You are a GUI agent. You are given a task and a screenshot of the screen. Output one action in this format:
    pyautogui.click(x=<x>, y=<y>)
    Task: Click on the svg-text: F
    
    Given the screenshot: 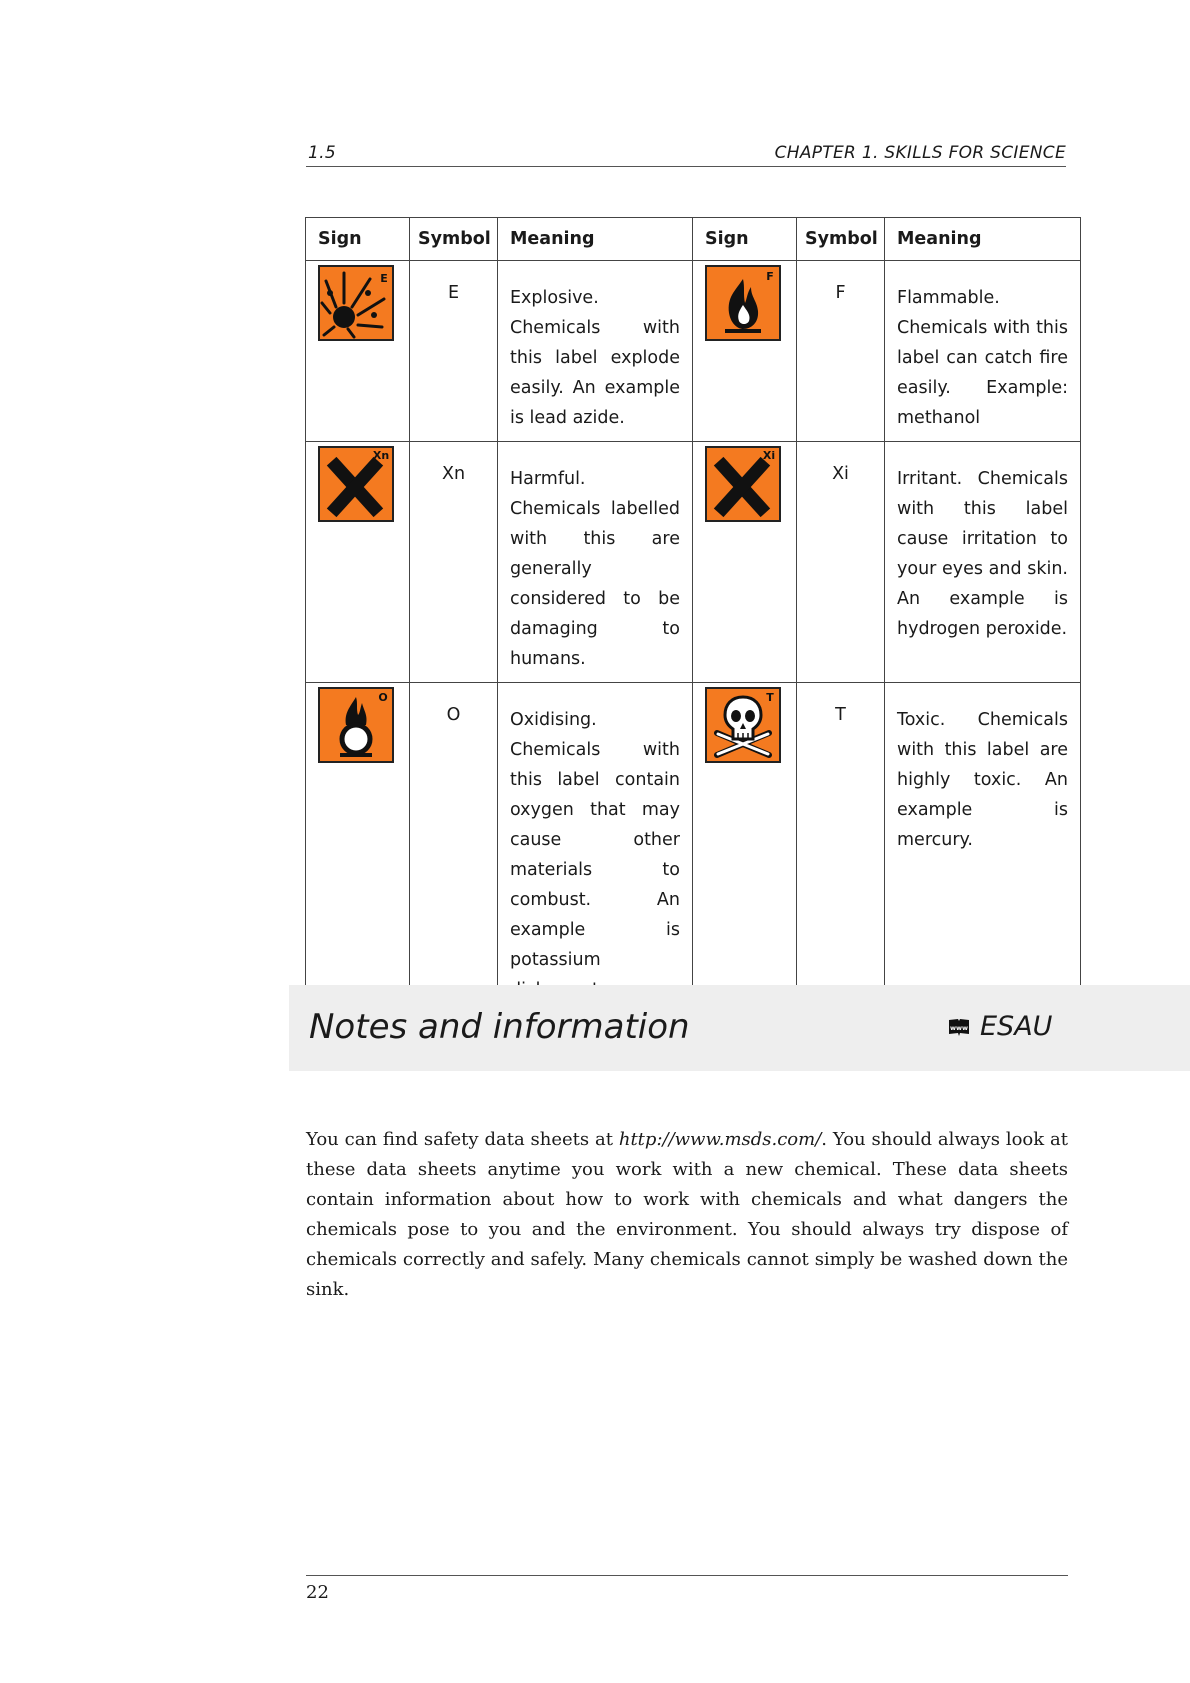 What is the action you would take?
    pyautogui.click(x=770, y=276)
    